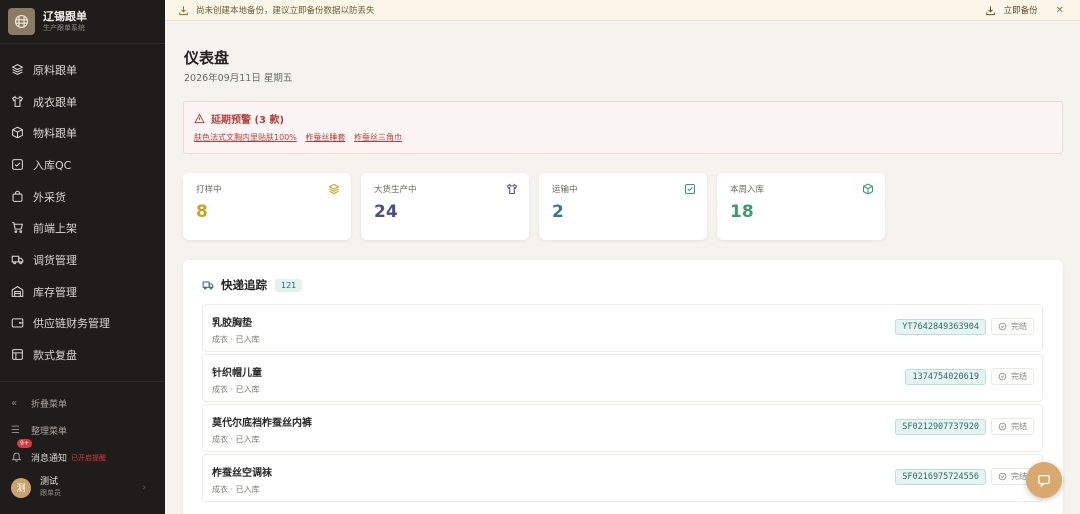  I want to click on sidebar-footer: « 折叠菜单 ☰ 整理菜单 9+ 消息通知 已开启提醒 测 测试 跟单员 ›, so click(82, 442).